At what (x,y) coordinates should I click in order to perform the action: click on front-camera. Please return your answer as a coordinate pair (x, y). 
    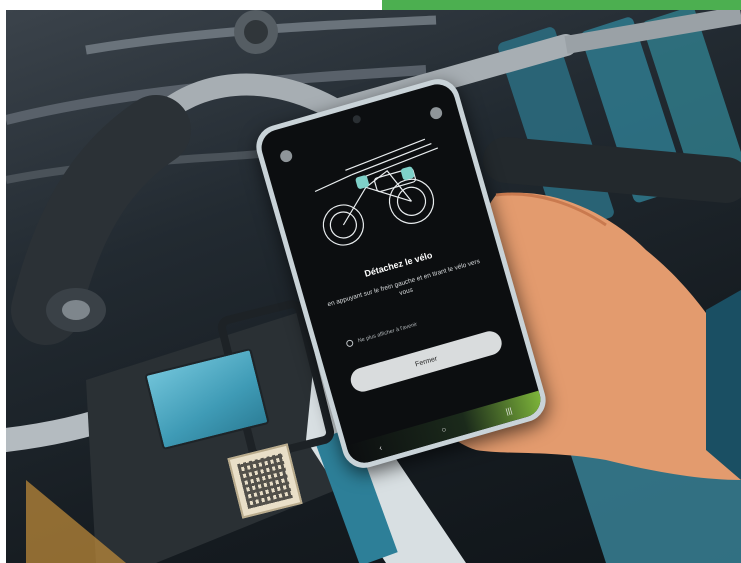
    Looking at the image, I should click on (356, 119).